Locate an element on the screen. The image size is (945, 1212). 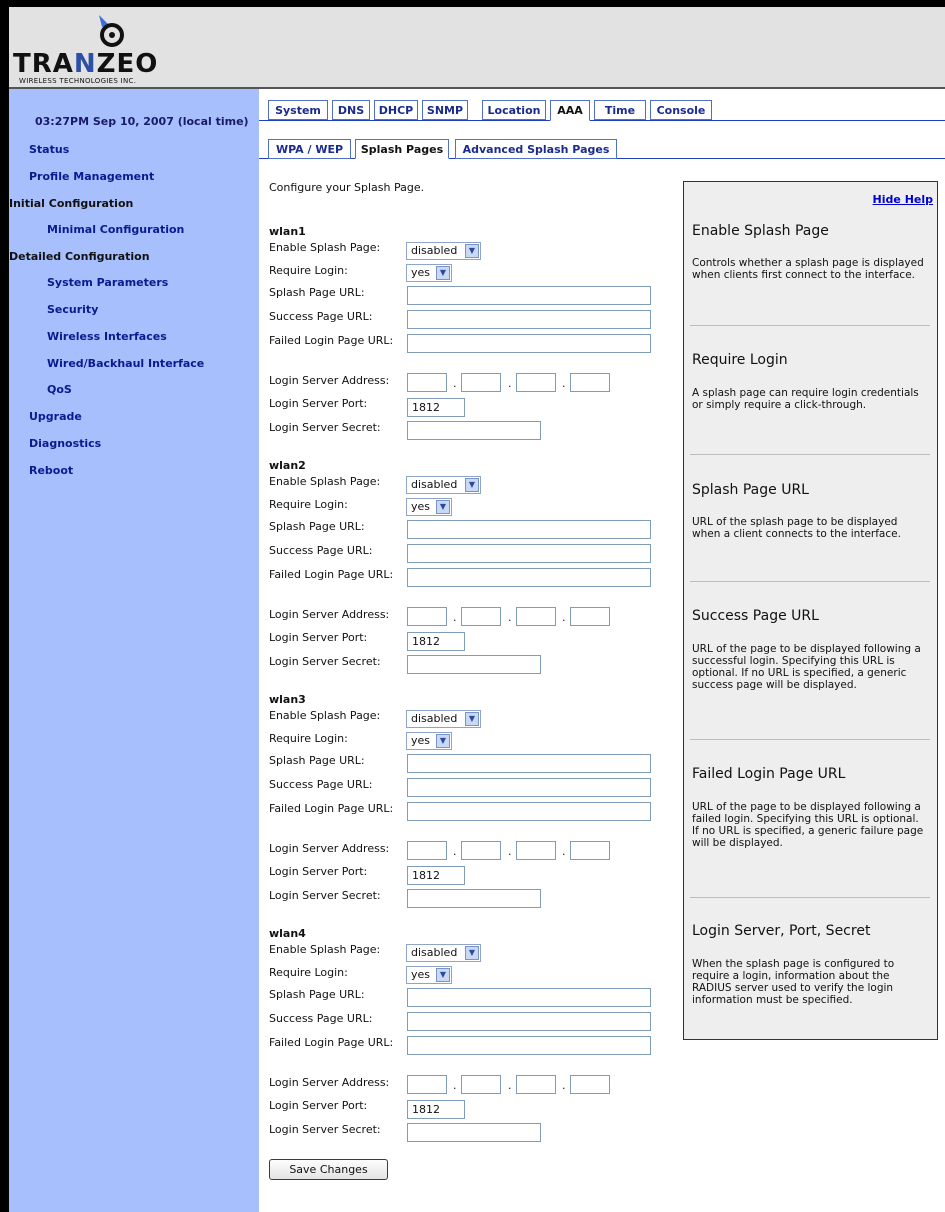
success-url-label: Success Page URL: is located at coordinates (321, 316).